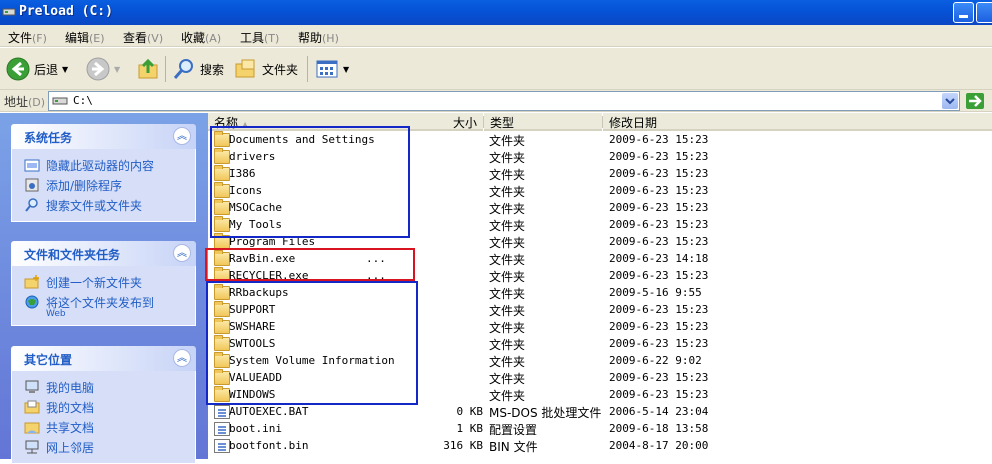 This screenshot has width=992, height=464. What do you see at coordinates (975, 101) in the screenshot?
I see `go-button` at bounding box center [975, 101].